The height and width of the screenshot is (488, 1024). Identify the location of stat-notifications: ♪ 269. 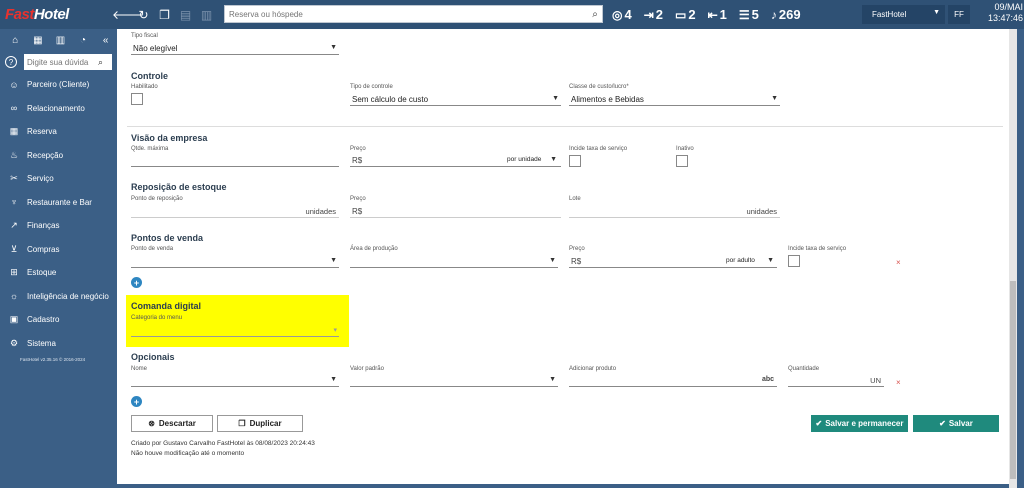
(786, 14).